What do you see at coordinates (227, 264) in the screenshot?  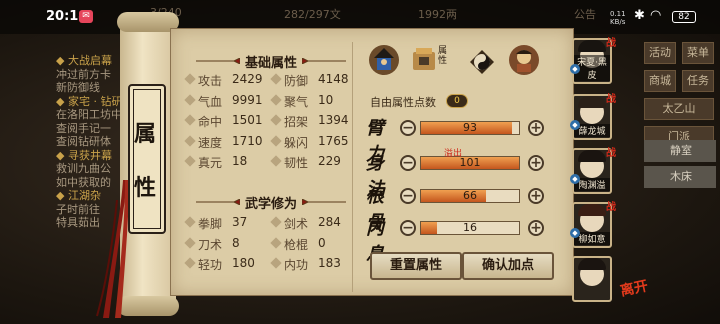 I see `martial-stat: 轻功 180` at bounding box center [227, 264].